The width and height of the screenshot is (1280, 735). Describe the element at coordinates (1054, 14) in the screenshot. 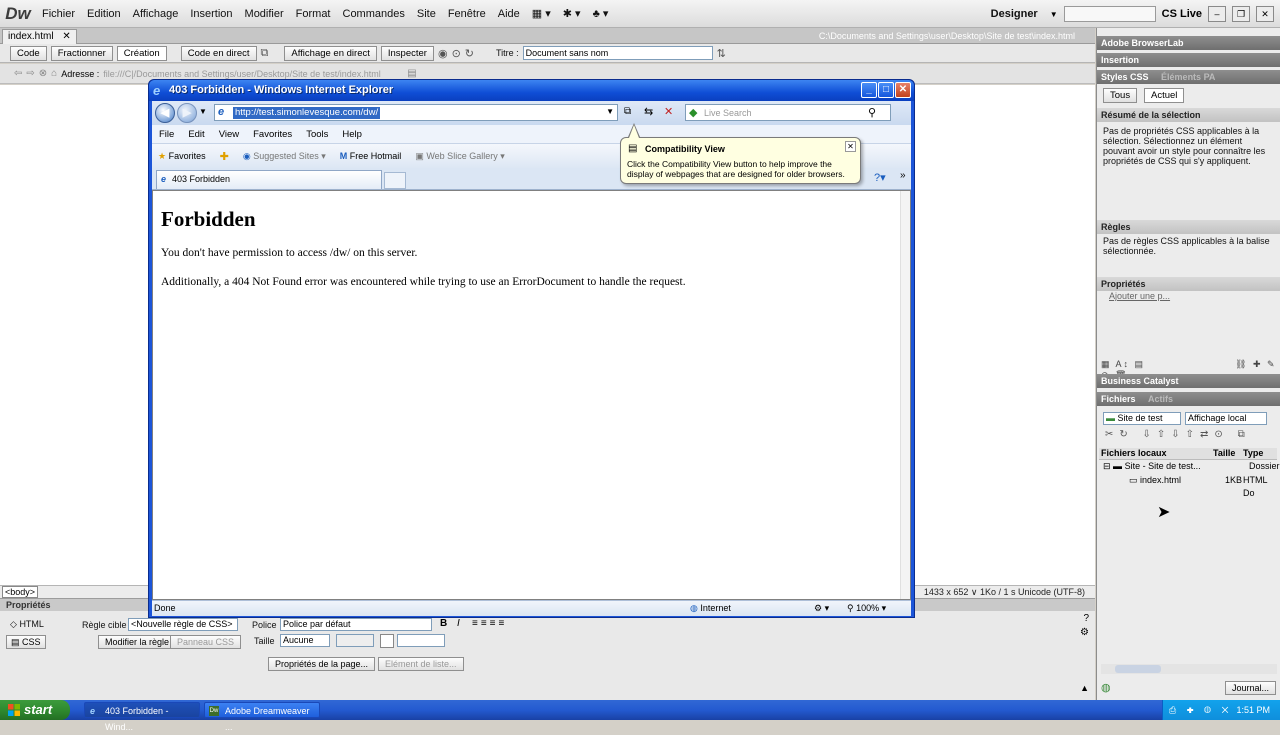

I see `chevron-down-icon: ▼` at that location.